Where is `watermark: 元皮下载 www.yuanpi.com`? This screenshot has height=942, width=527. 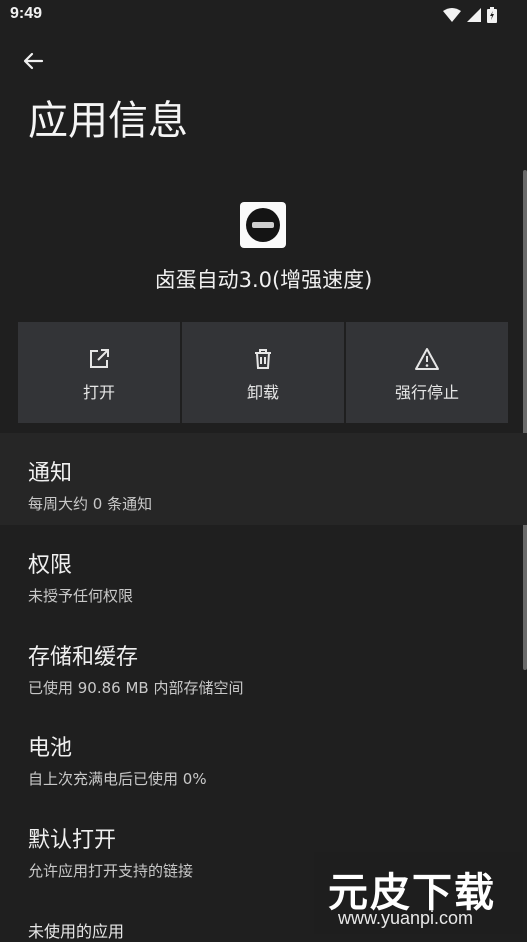 watermark: 元皮下载 www.yuanpi.com is located at coordinates (418, 893).